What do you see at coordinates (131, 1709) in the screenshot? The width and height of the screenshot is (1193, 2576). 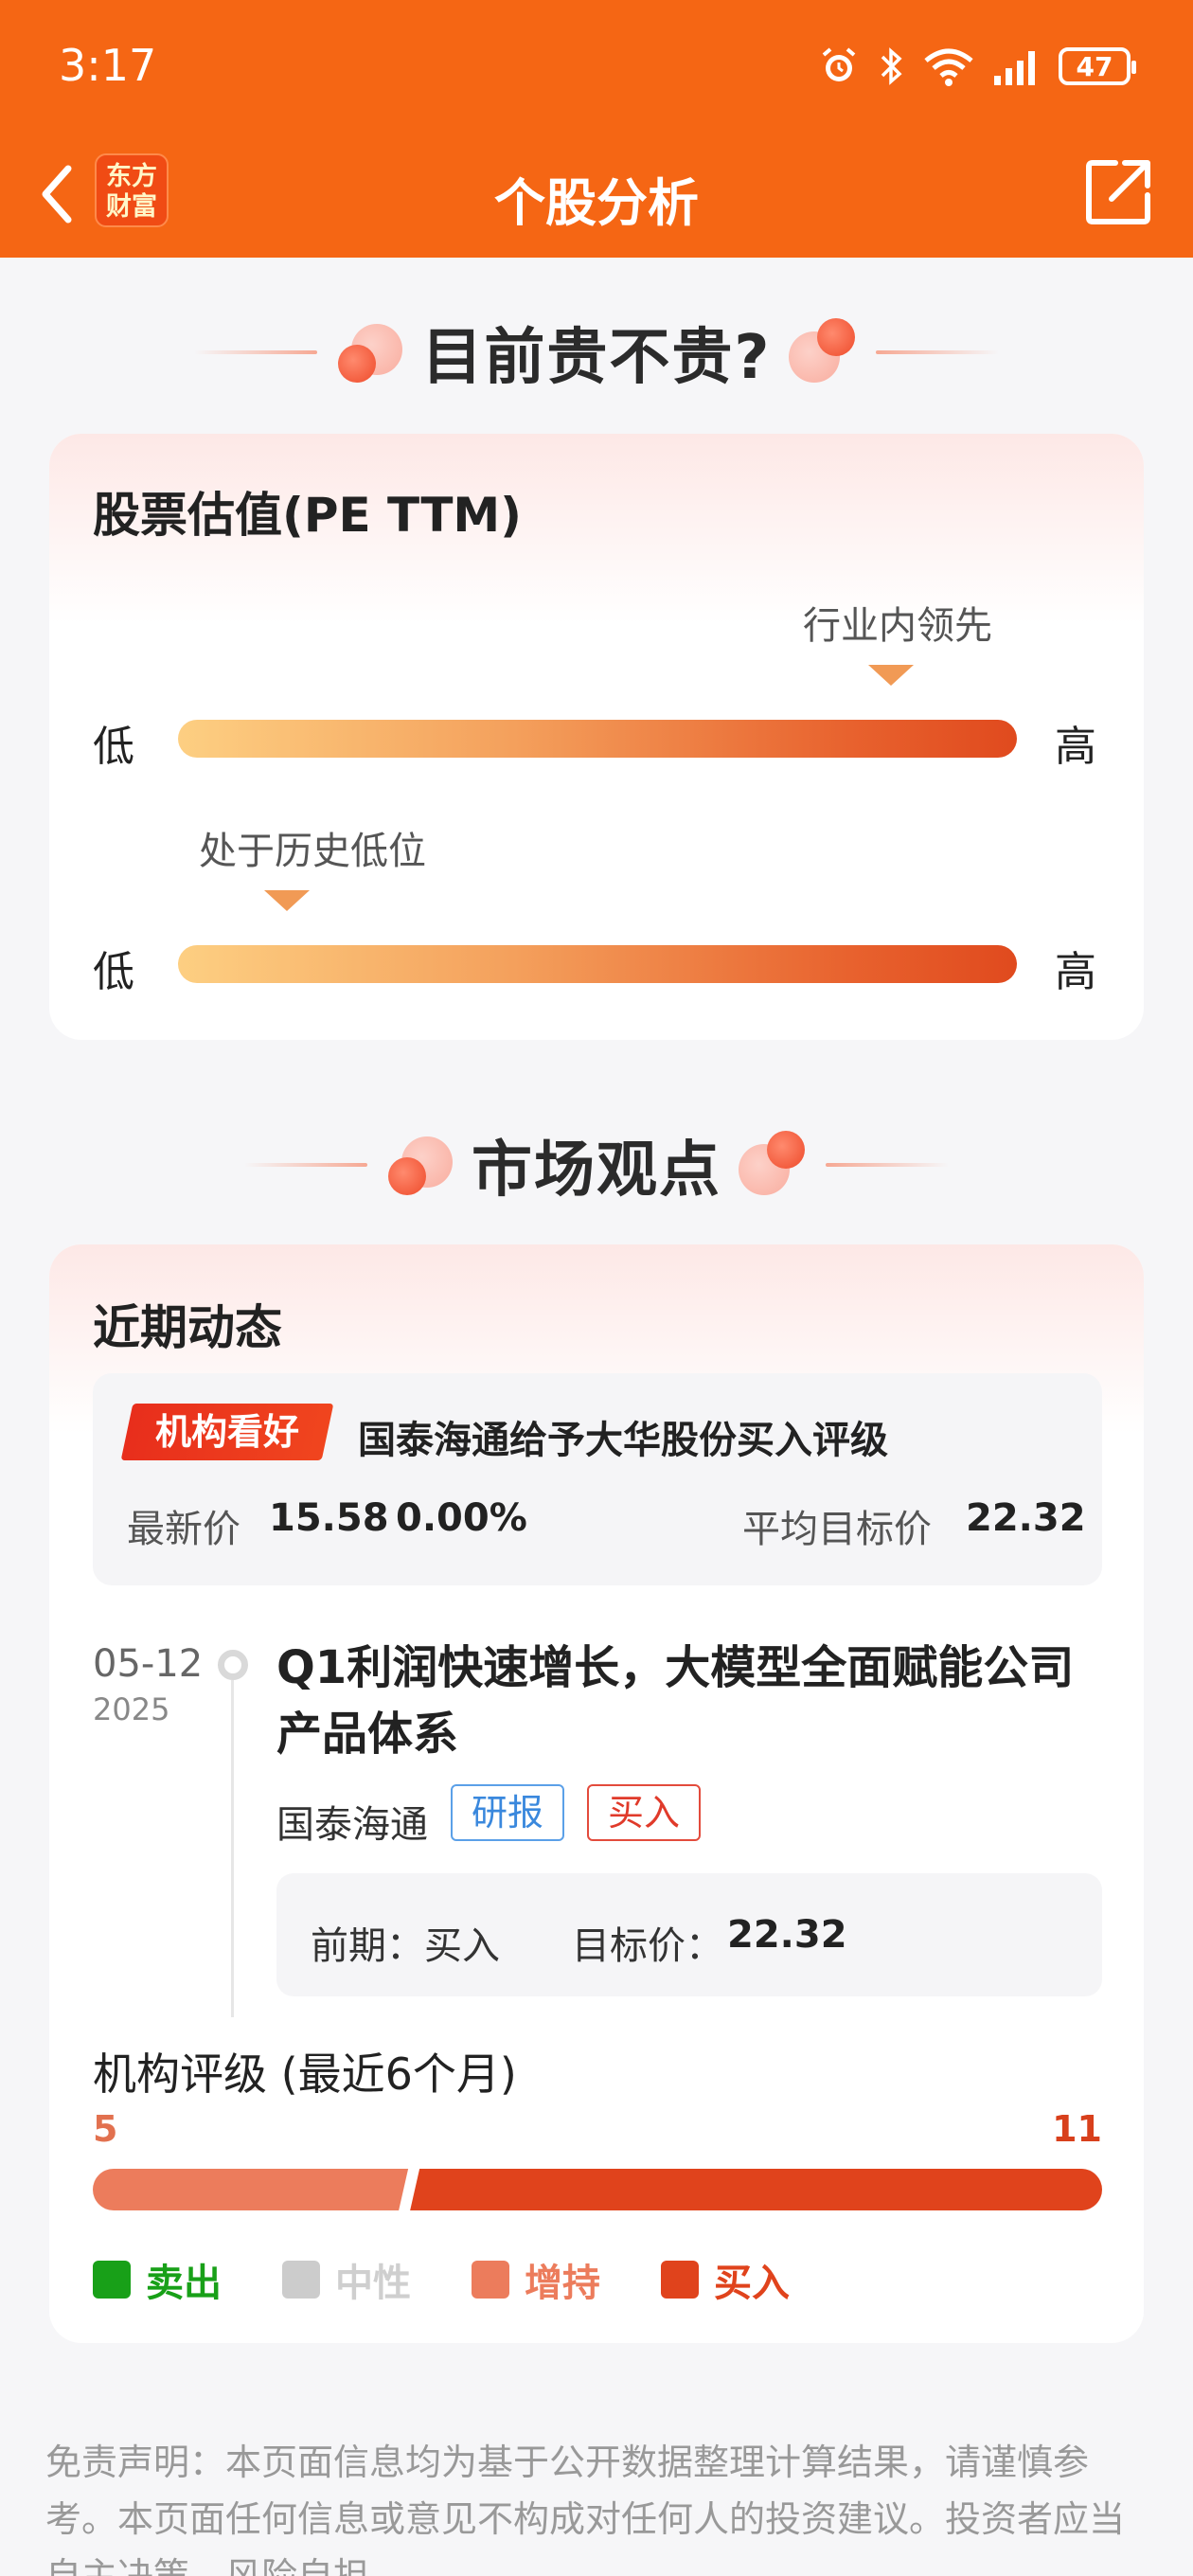 I see `report-year: 2025` at bounding box center [131, 1709].